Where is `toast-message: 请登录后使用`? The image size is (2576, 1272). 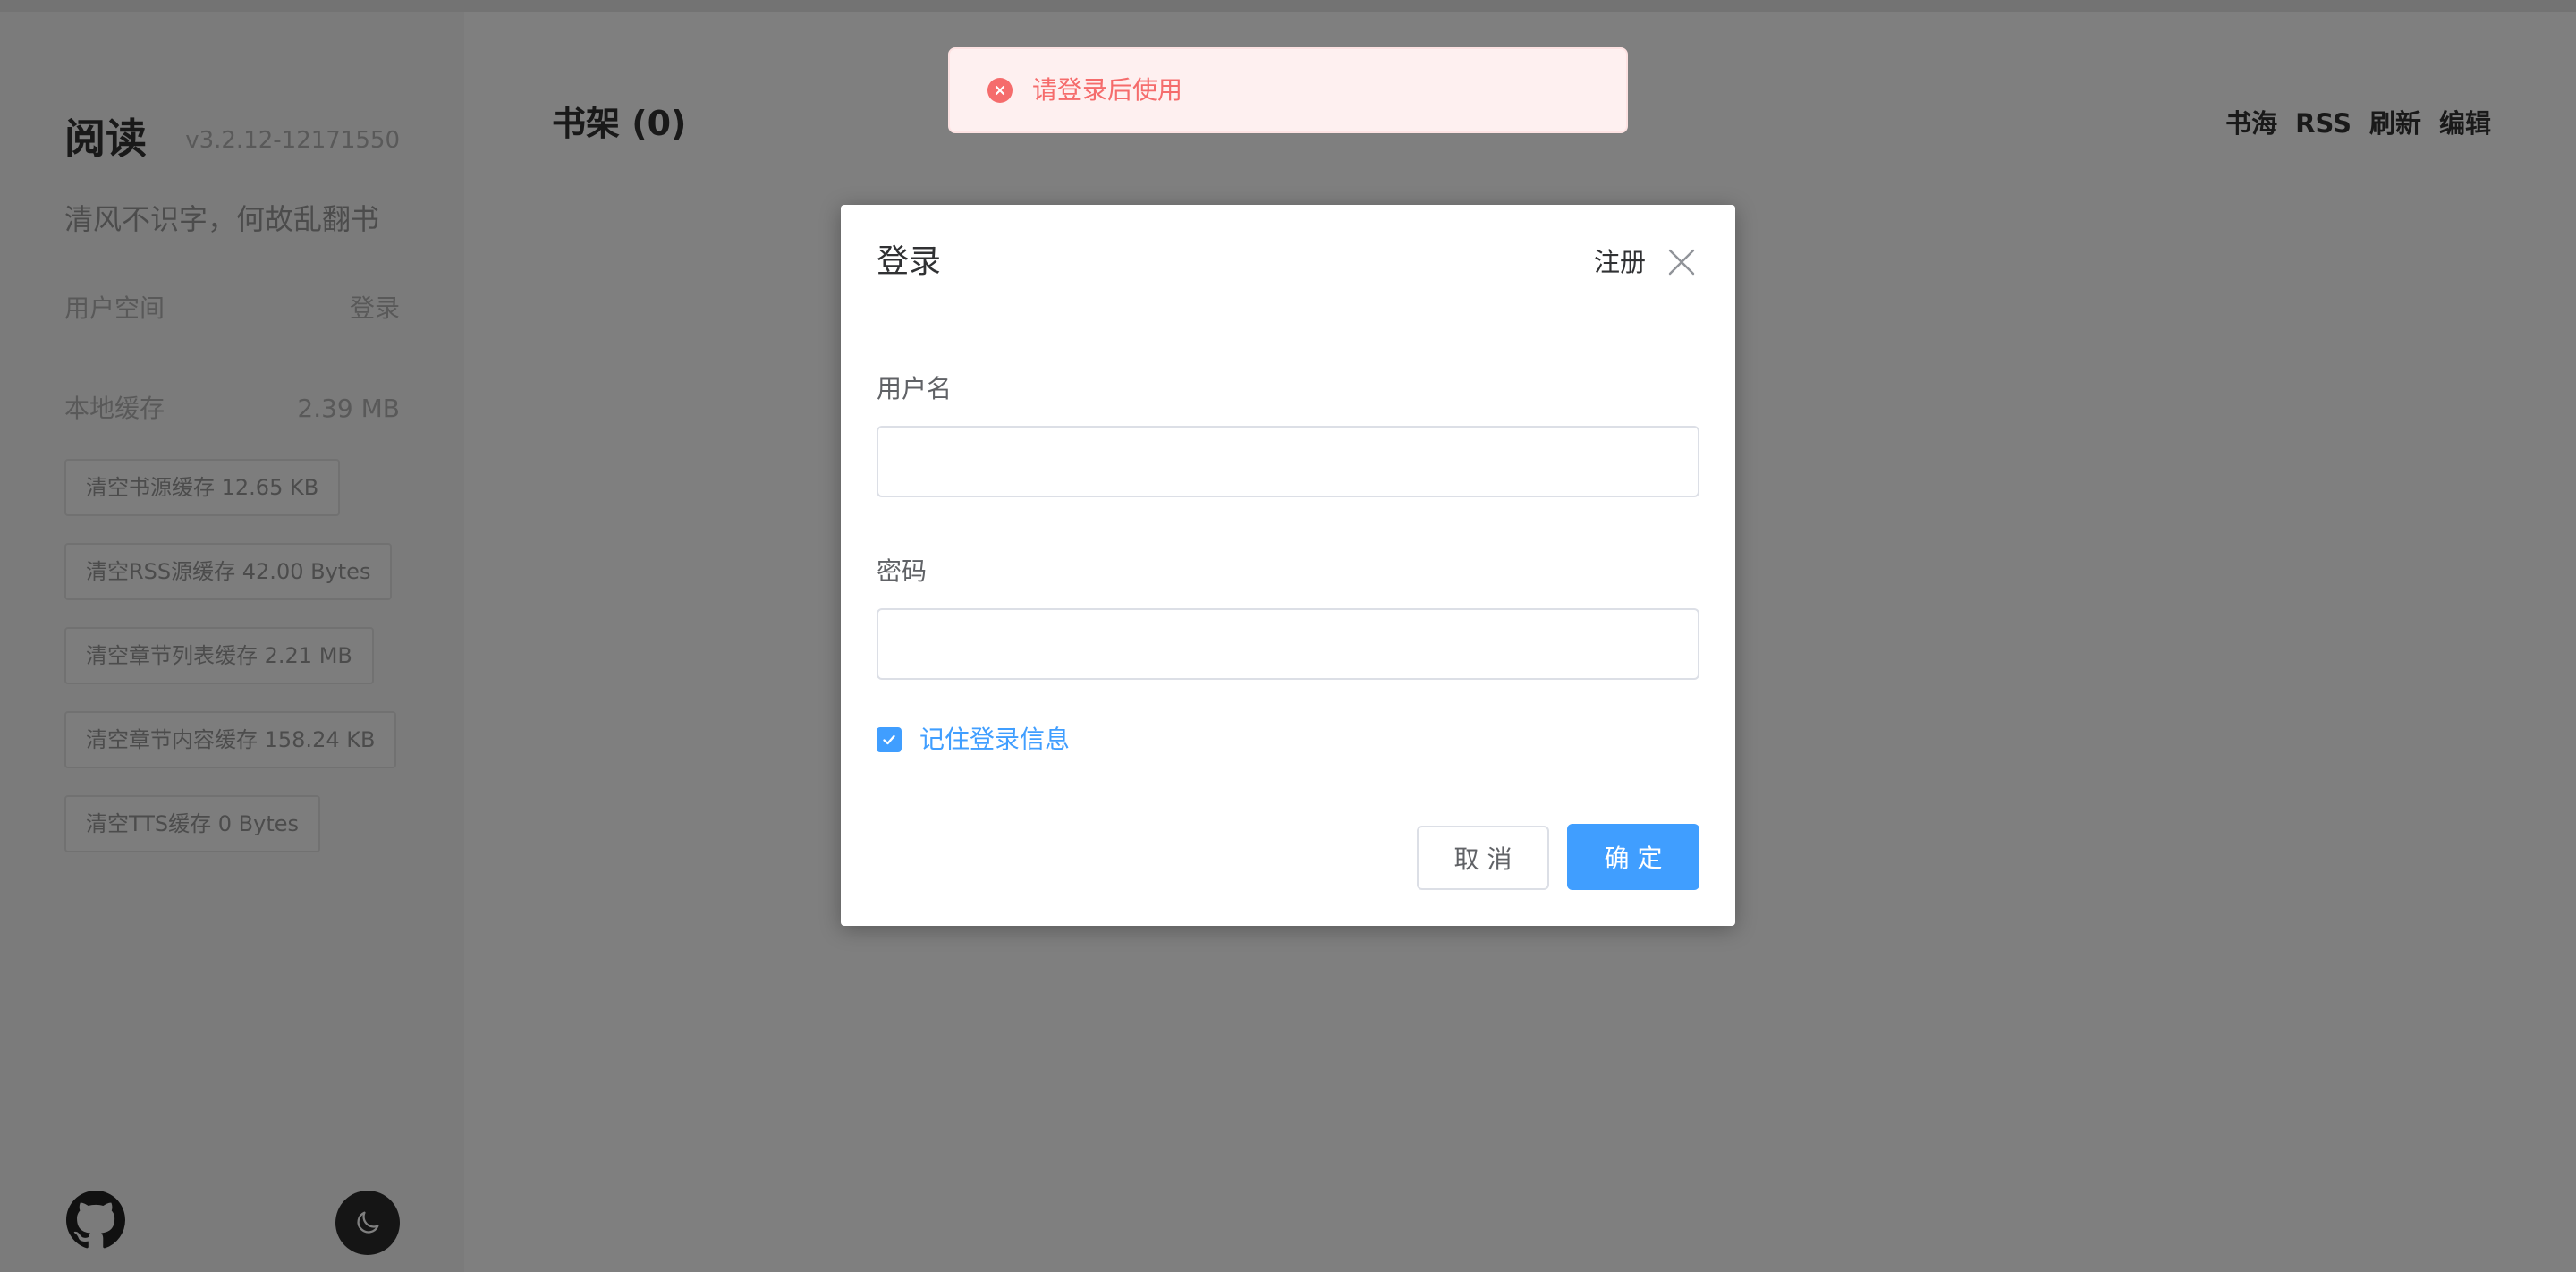 toast-message: 请登录后使用 is located at coordinates (1107, 90).